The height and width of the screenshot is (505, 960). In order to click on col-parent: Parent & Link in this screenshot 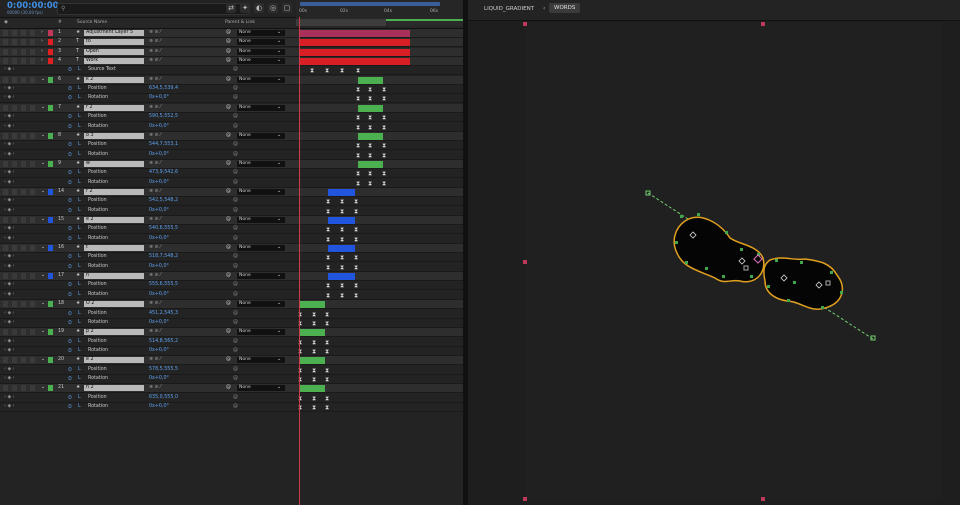, I will do `click(240, 22)`.